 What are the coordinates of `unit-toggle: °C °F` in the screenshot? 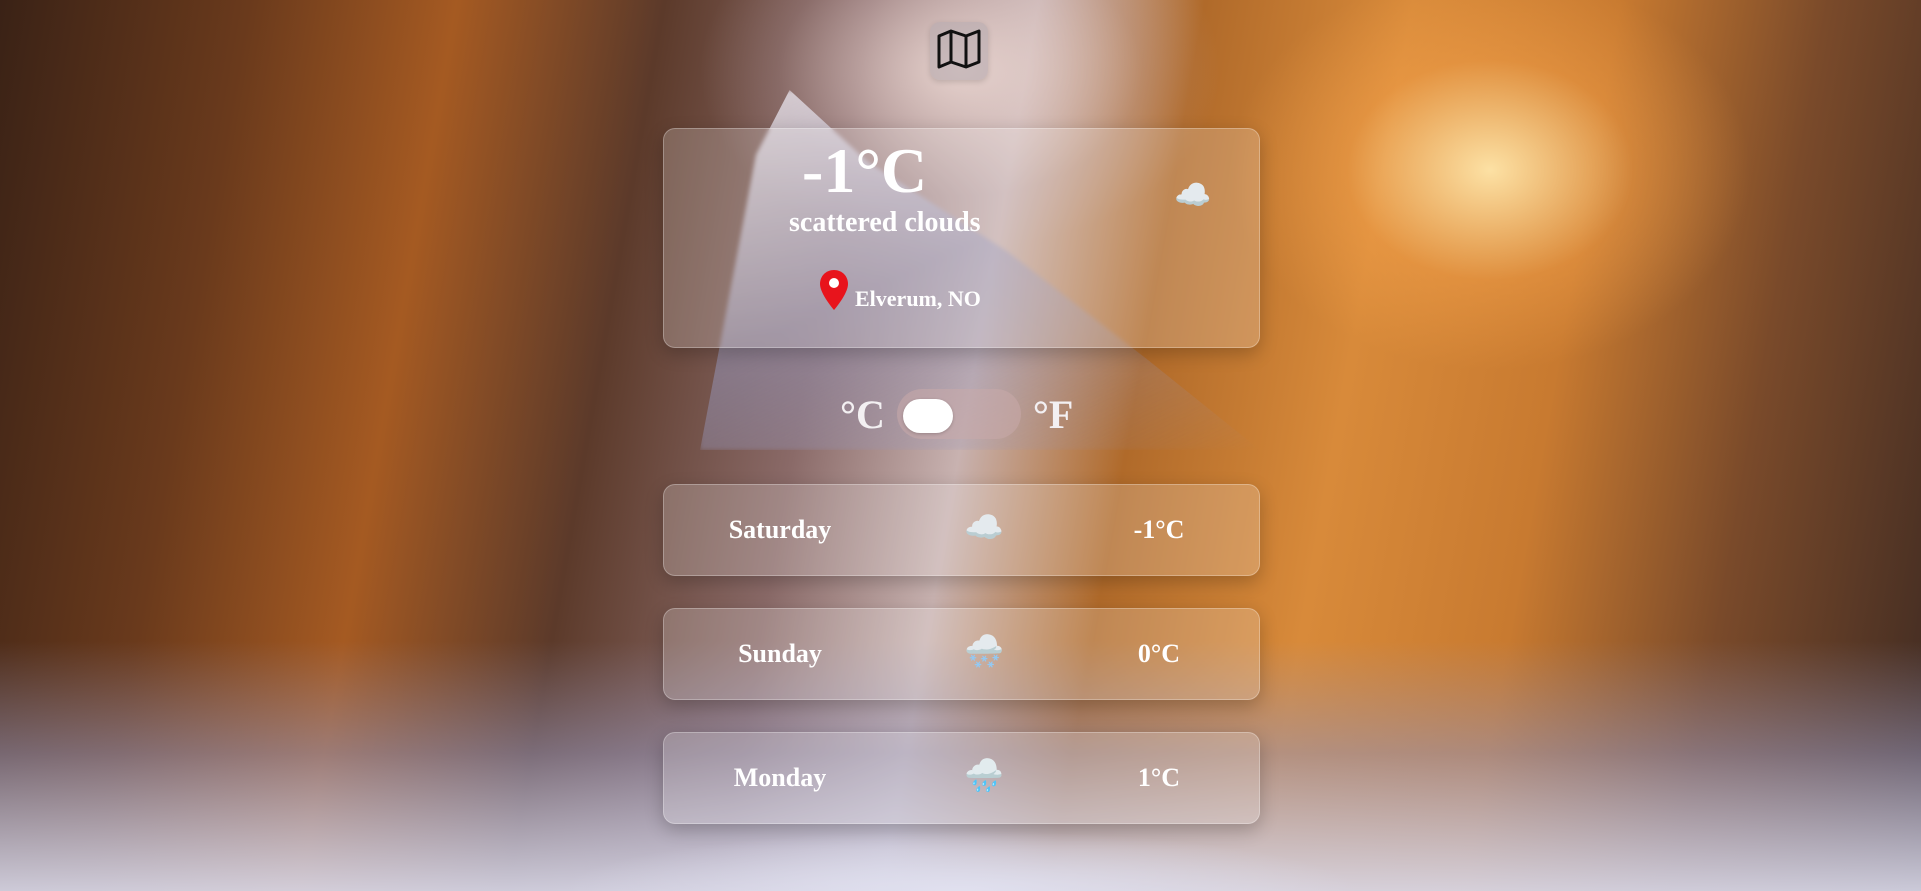 It's located at (956, 414).